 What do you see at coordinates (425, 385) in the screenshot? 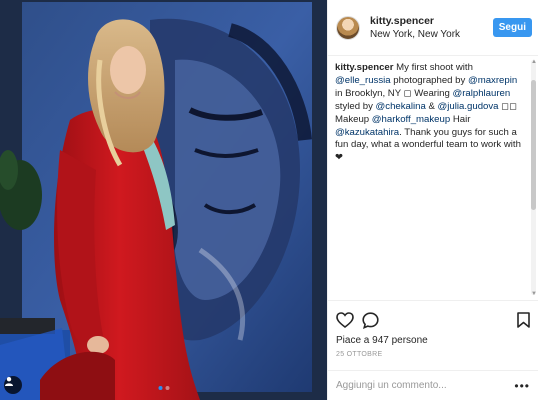
I see `comment-input` at bounding box center [425, 385].